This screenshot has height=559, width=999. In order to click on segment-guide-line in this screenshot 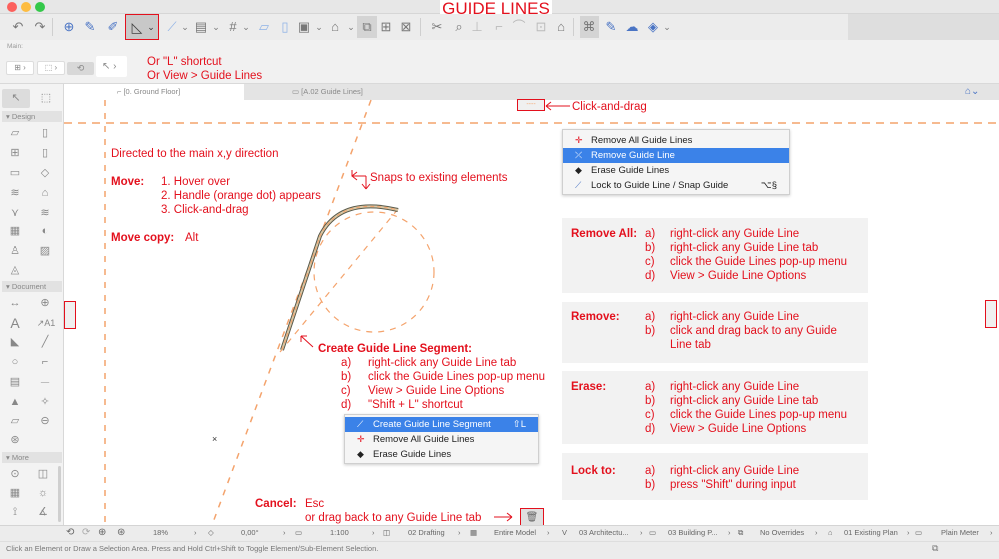, I will do `click(340, 278)`.